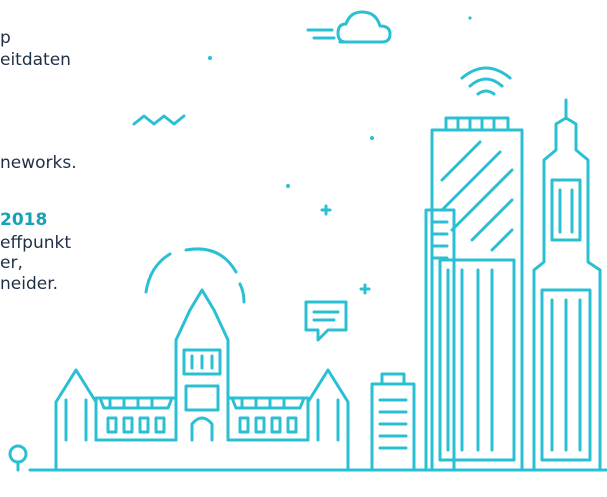 The width and height of the screenshot is (607, 497). What do you see at coordinates (195, 275) in the screenshot?
I see `arc-decoration` at bounding box center [195, 275].